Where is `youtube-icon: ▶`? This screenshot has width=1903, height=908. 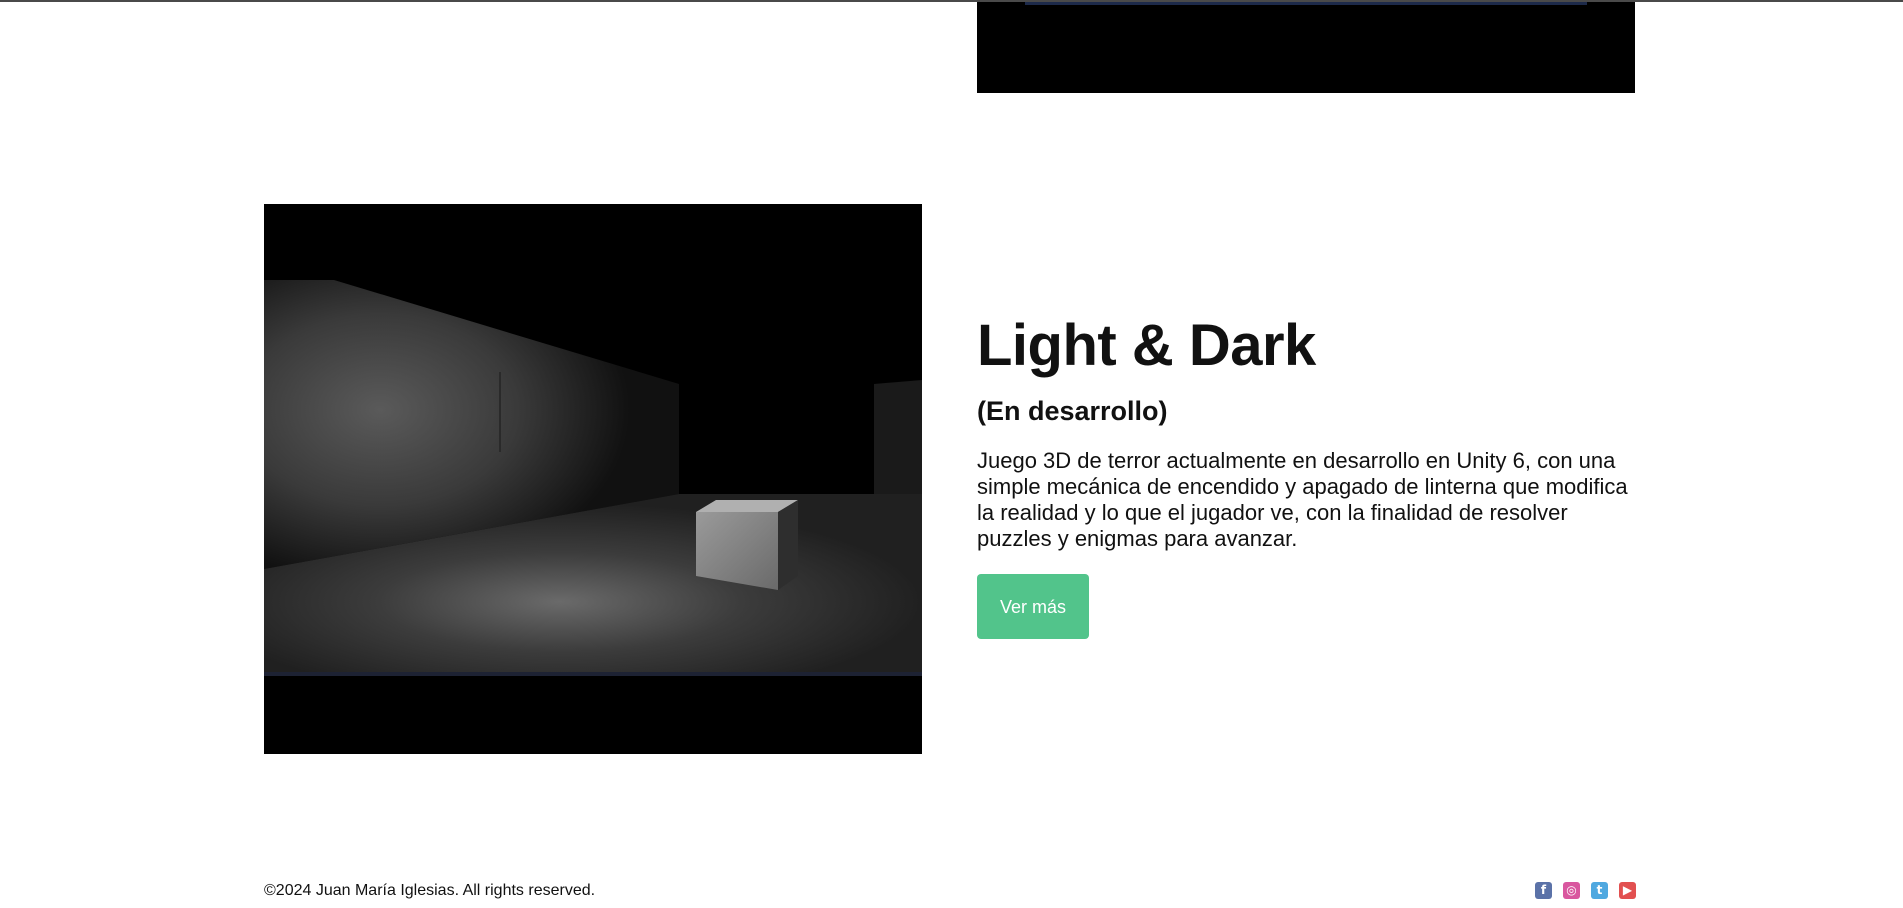 youtube-icon: ▶ is located at coordinates (1627, 890).